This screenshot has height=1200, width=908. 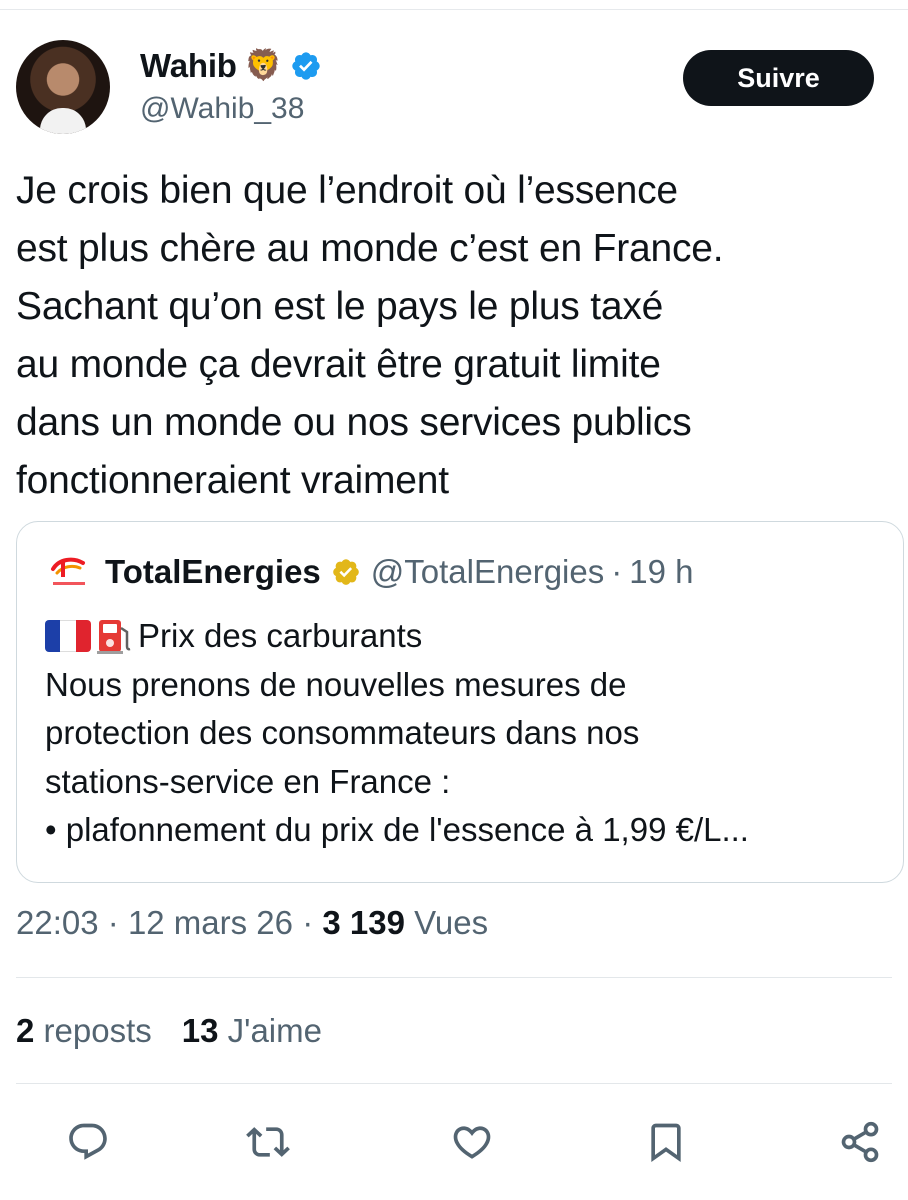 I want to click on share-button, so click(x=860, y=1142).